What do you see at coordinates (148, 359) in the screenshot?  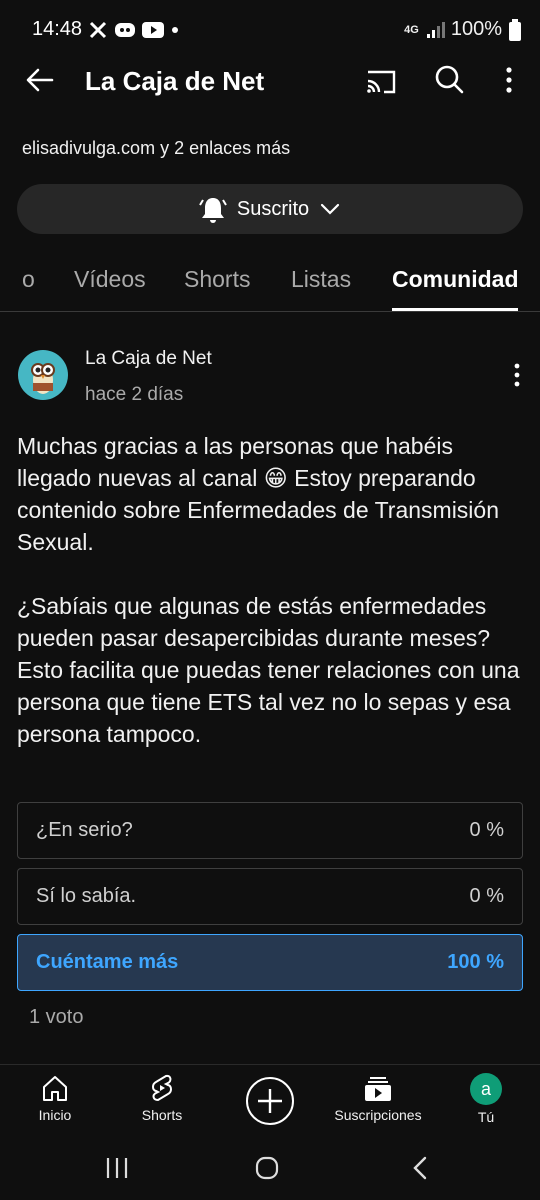 I see `post-author-name: La Caja de Net` at bounding box center [148, 359].